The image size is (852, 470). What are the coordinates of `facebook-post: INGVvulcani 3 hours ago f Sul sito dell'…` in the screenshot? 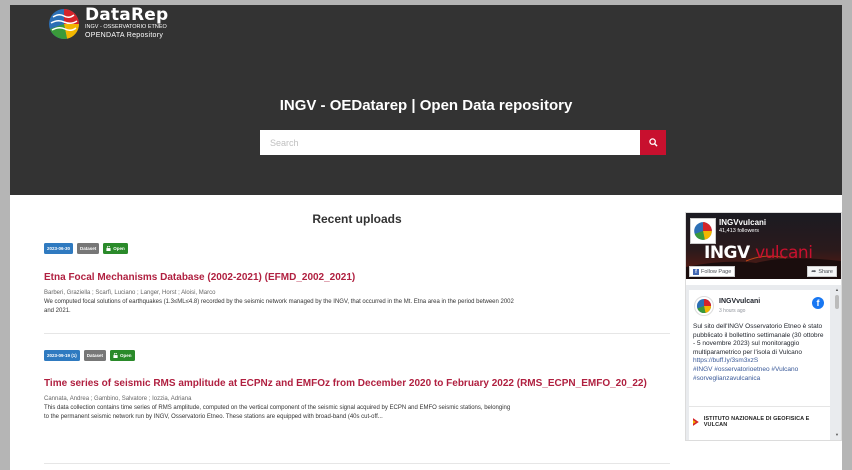 It's located at (759, 365).